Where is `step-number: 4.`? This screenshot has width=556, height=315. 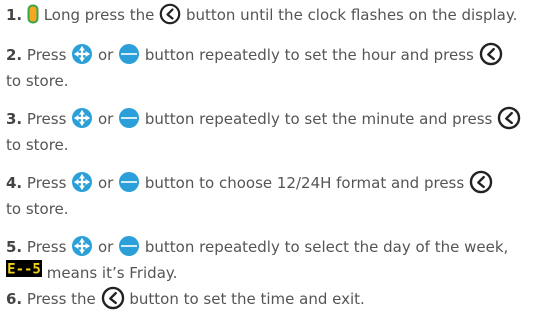 step-number: 4. is located at coordinates (14, 183).